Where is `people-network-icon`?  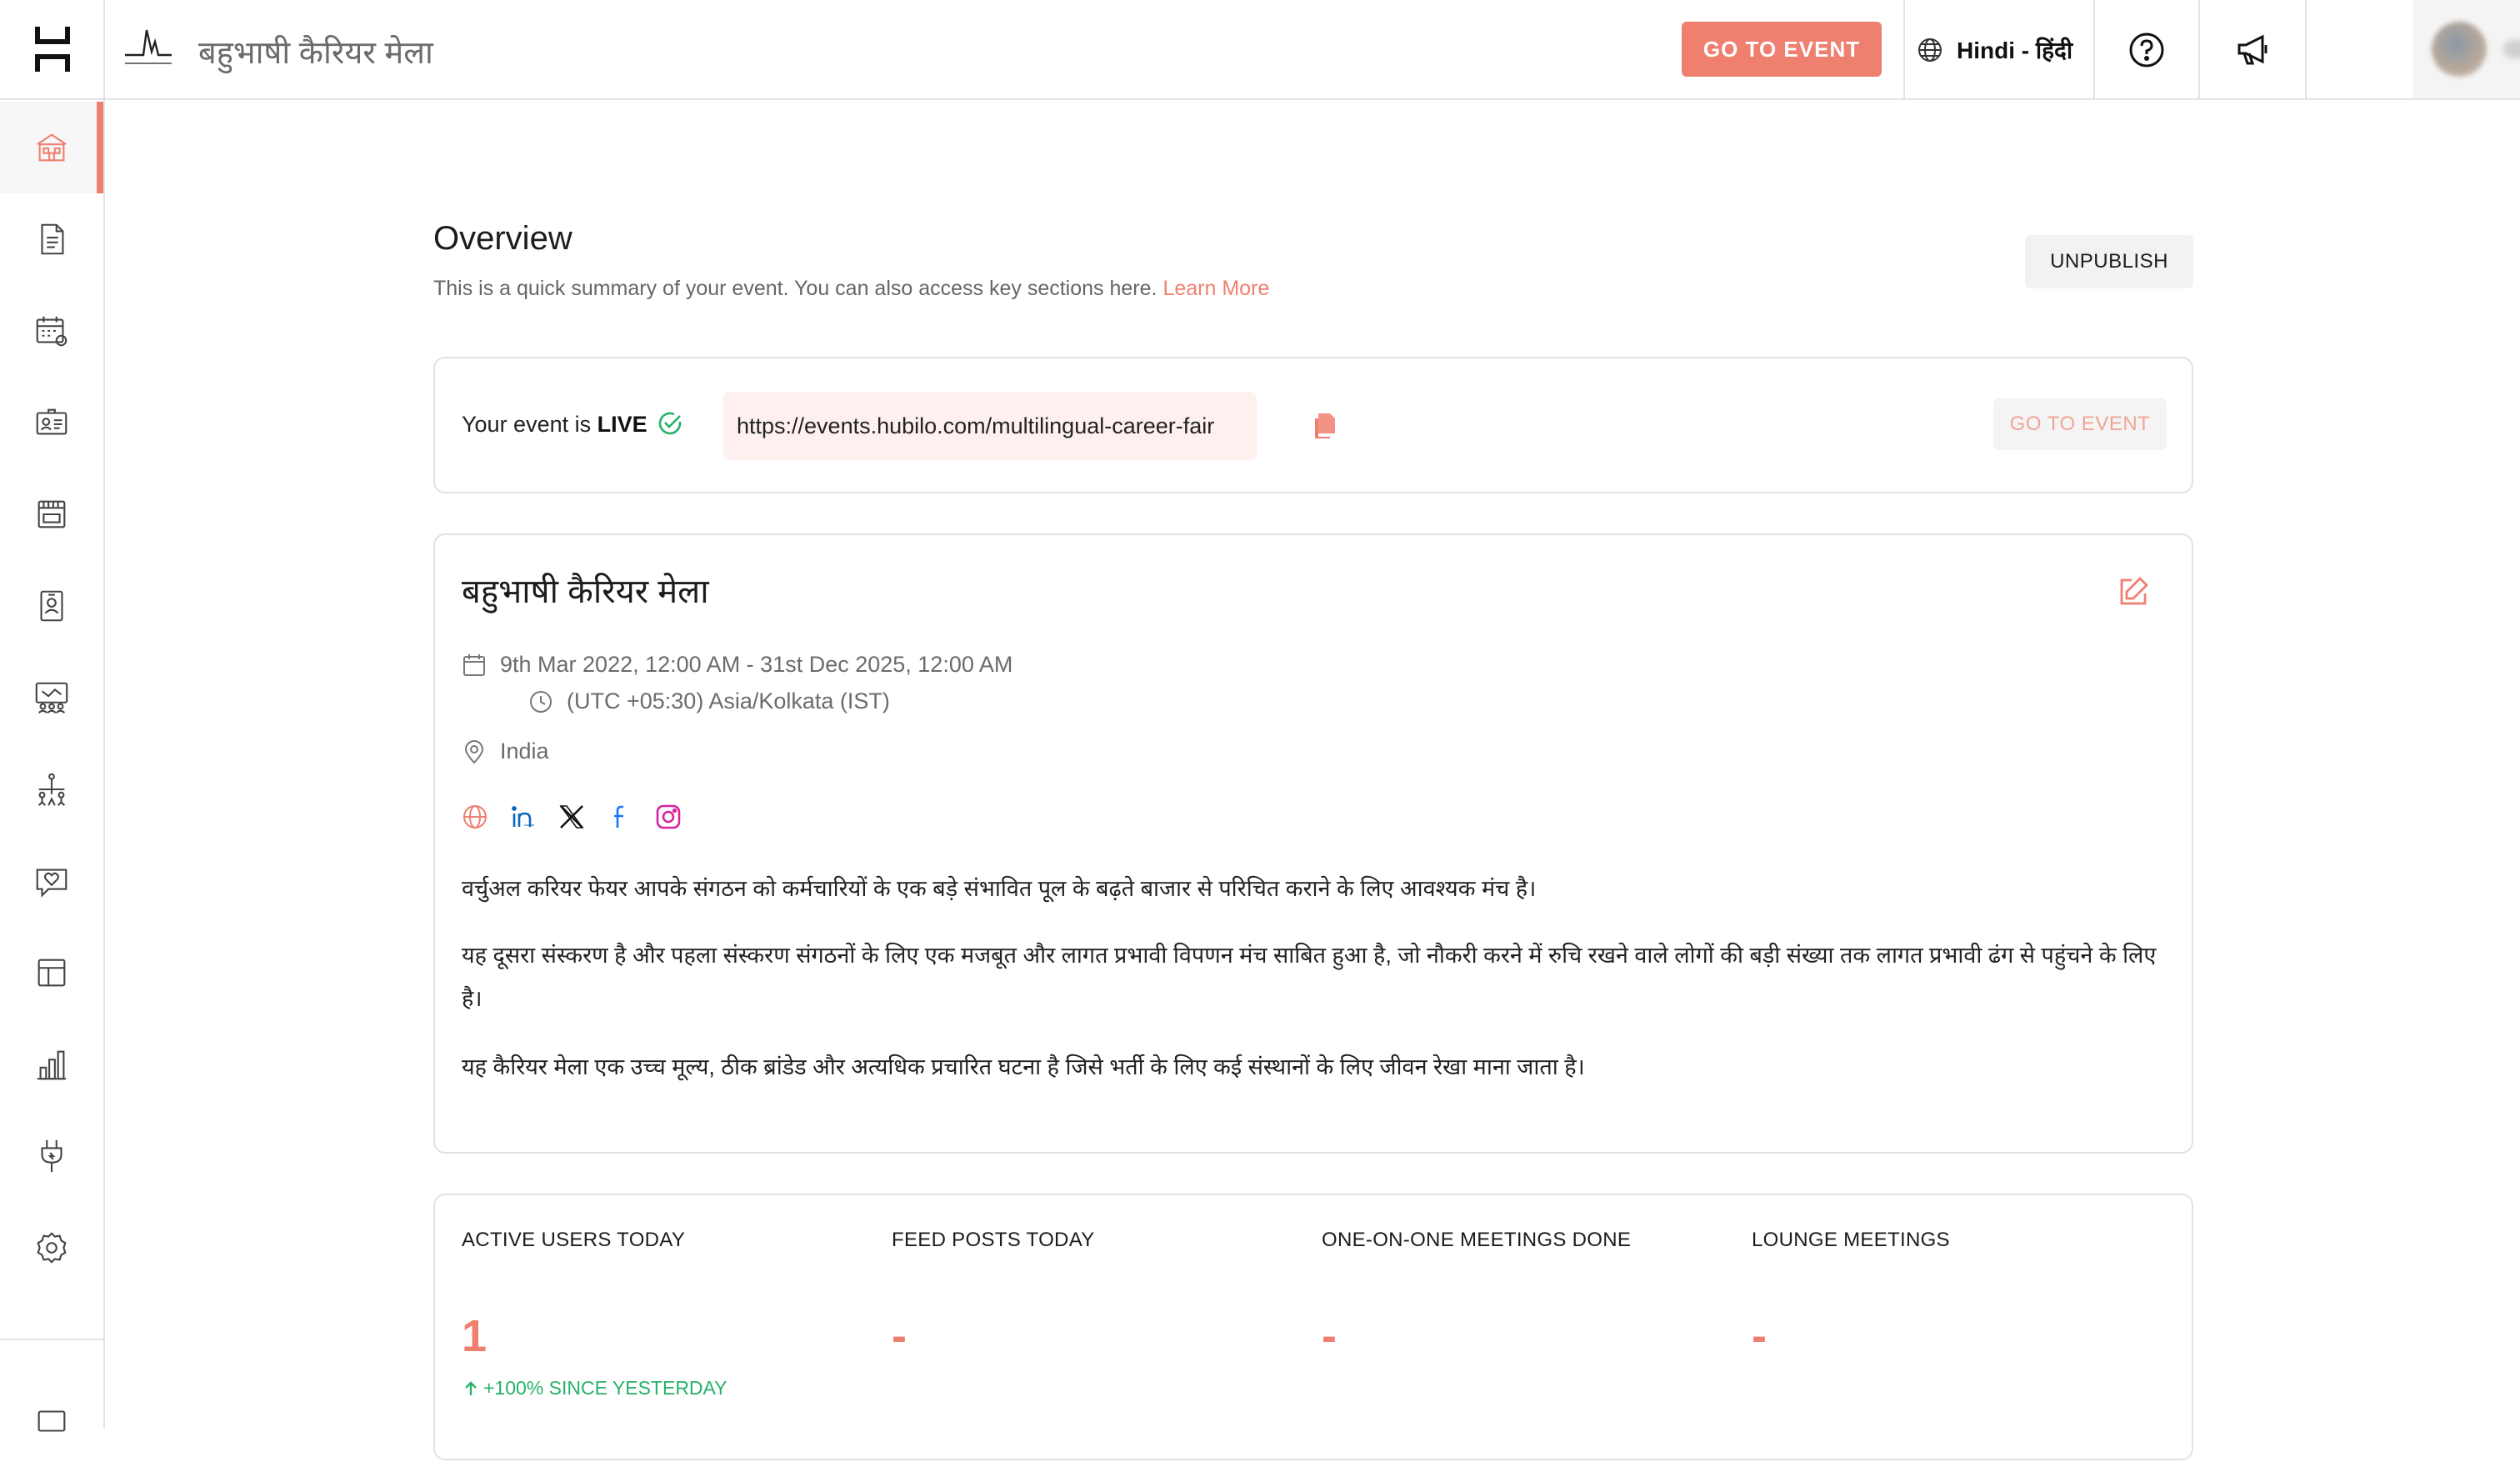 people-network-icon is located at coordinates (52, 789).